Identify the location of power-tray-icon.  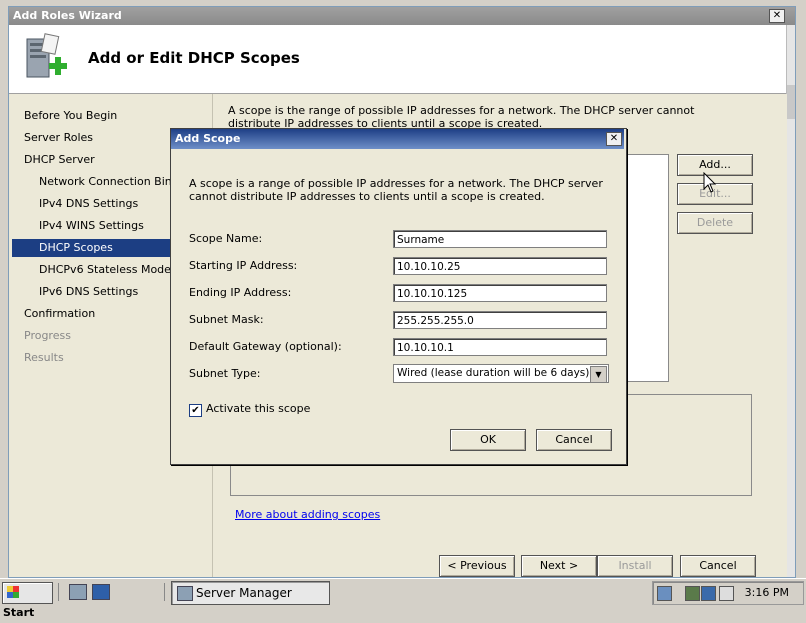
(692, 593).